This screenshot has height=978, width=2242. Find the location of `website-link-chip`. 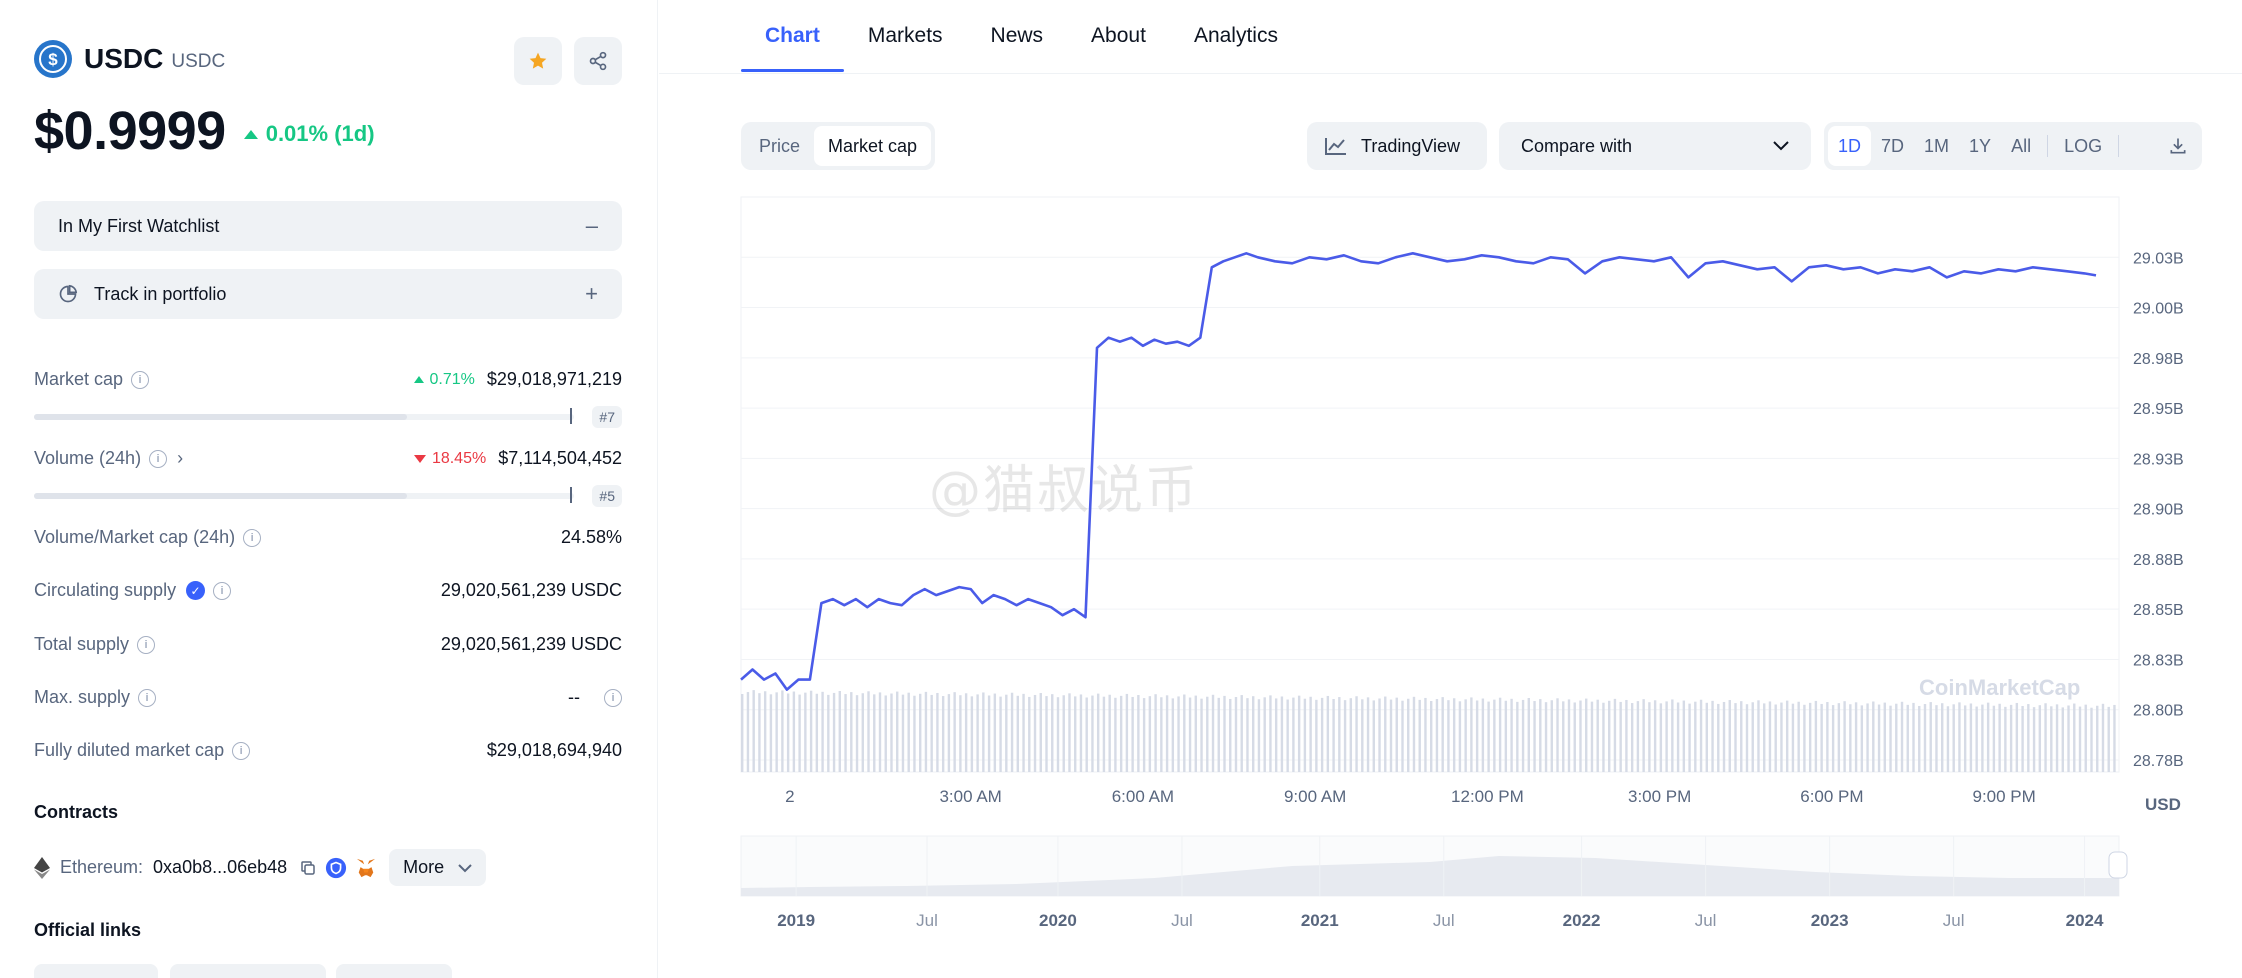

website-link-chip is located at coordinates (96, 971).